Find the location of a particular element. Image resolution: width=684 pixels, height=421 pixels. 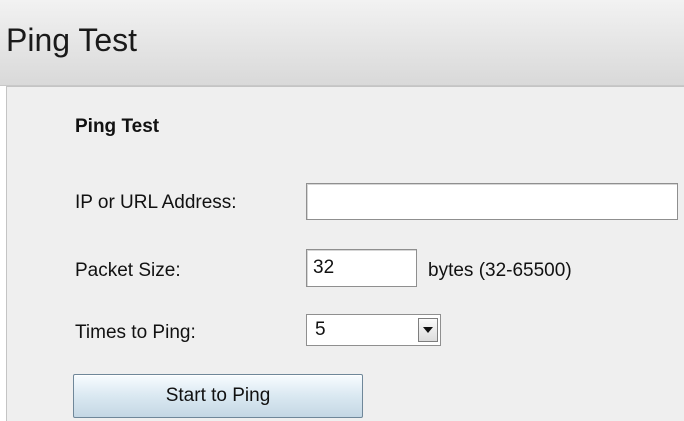

chevron-down-icon is located at coordinates (428, 330).